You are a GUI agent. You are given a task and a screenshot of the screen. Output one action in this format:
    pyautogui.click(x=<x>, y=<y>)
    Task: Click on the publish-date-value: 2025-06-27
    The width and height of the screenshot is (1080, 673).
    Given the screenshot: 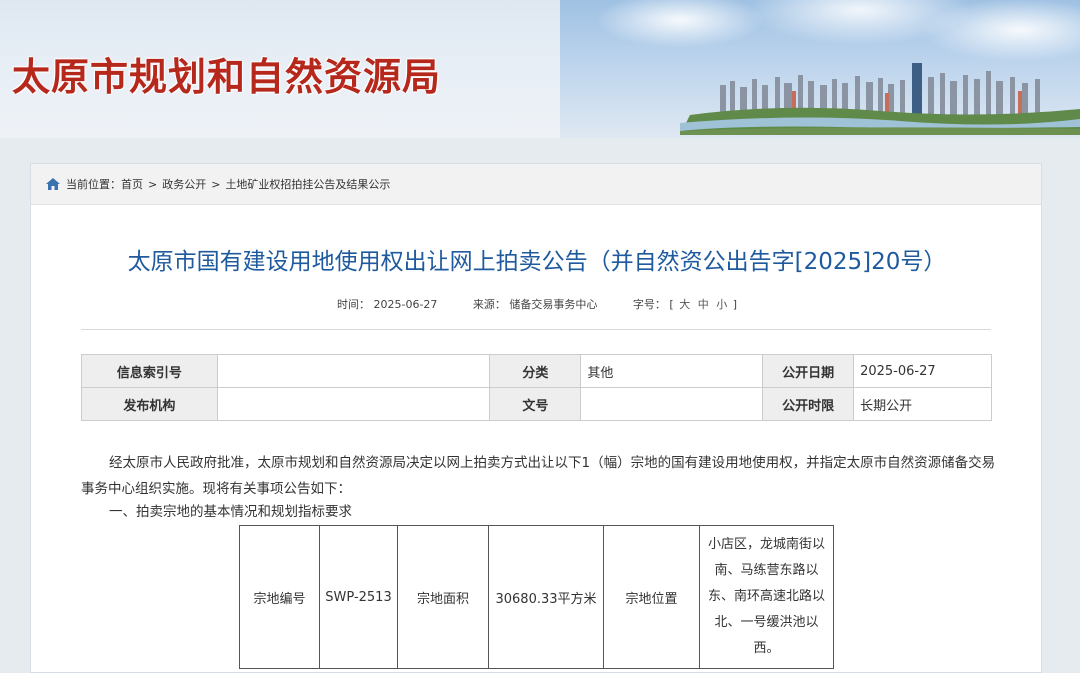 What is the action you would take?
    pyautogui.click(x=922, y=371)
    